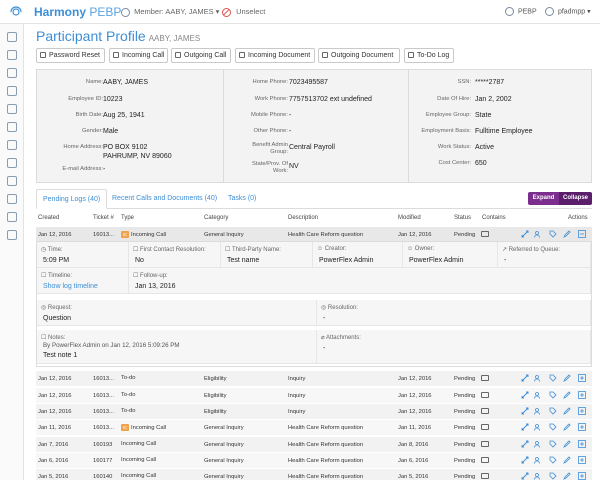  What do you see at coordinates (330, 99) in the screenshot?
I see `work-phone-value: 7757513702 ext undefined` at bounding box center [330, 99].